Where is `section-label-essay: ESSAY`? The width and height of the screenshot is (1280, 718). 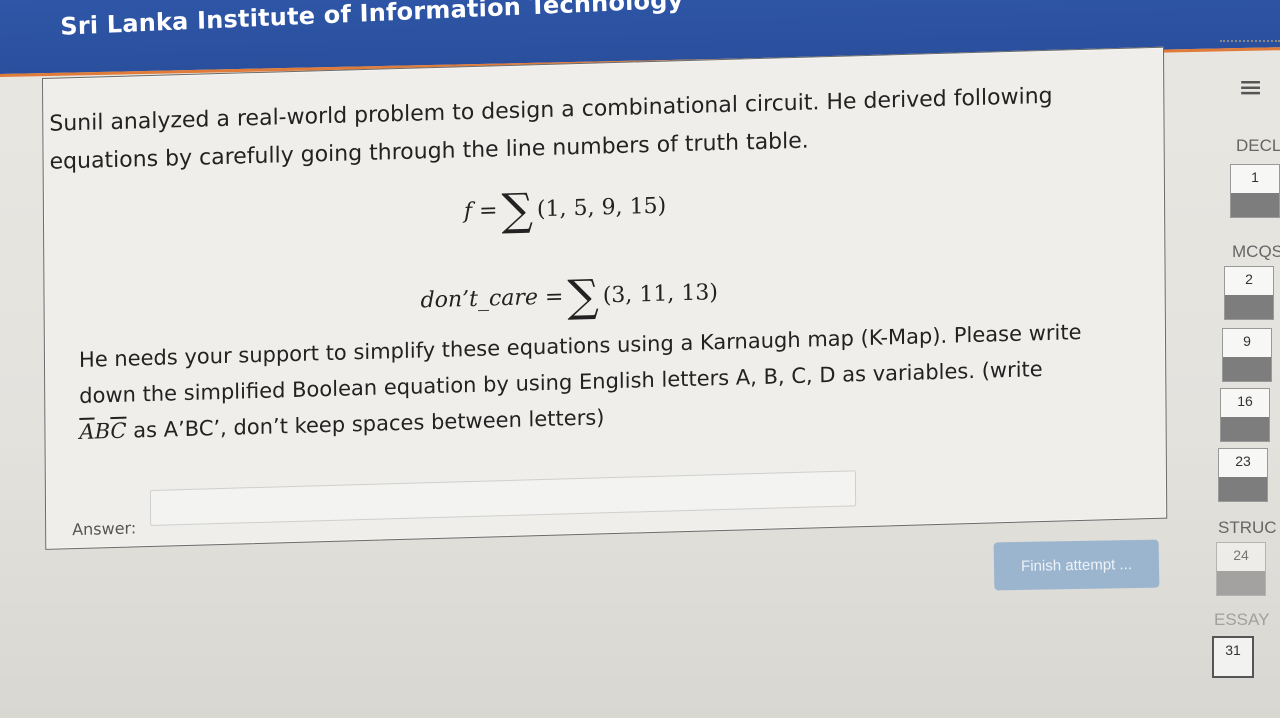 section-label-essay: ESSAY is located at coordinates (1242, 619).